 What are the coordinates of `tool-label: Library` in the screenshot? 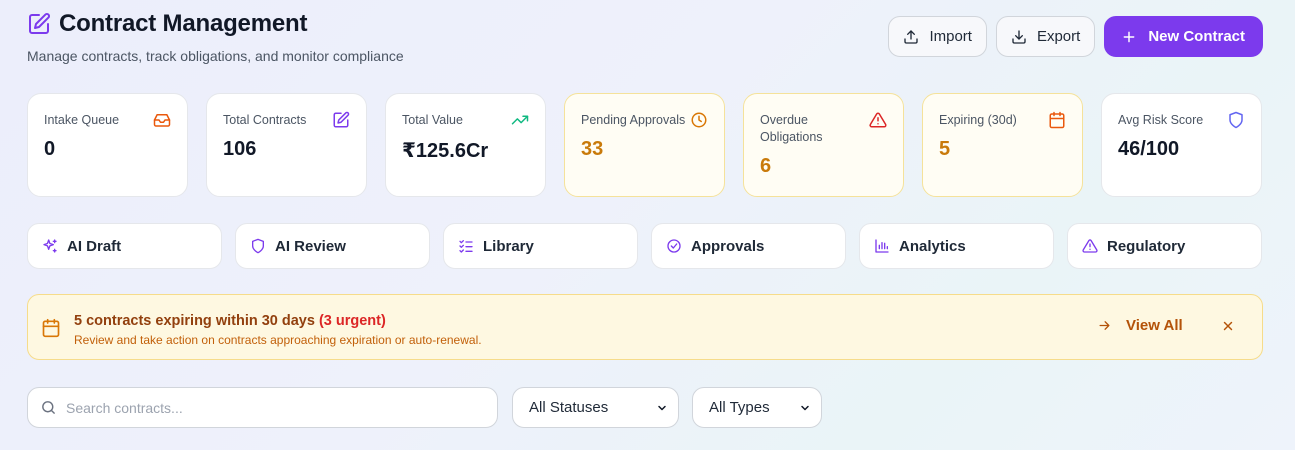 It's located at (508, 246).